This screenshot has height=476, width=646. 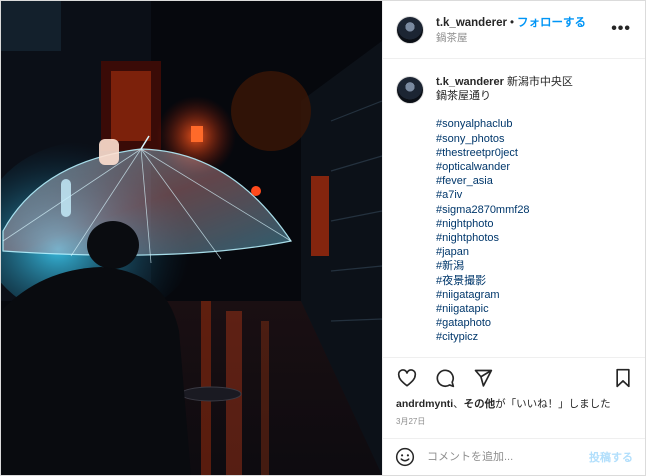 What do you see at coordinates (483, 378) in the screenshot?
I see `paper-plane-icon` at bounding box center [483, 378].